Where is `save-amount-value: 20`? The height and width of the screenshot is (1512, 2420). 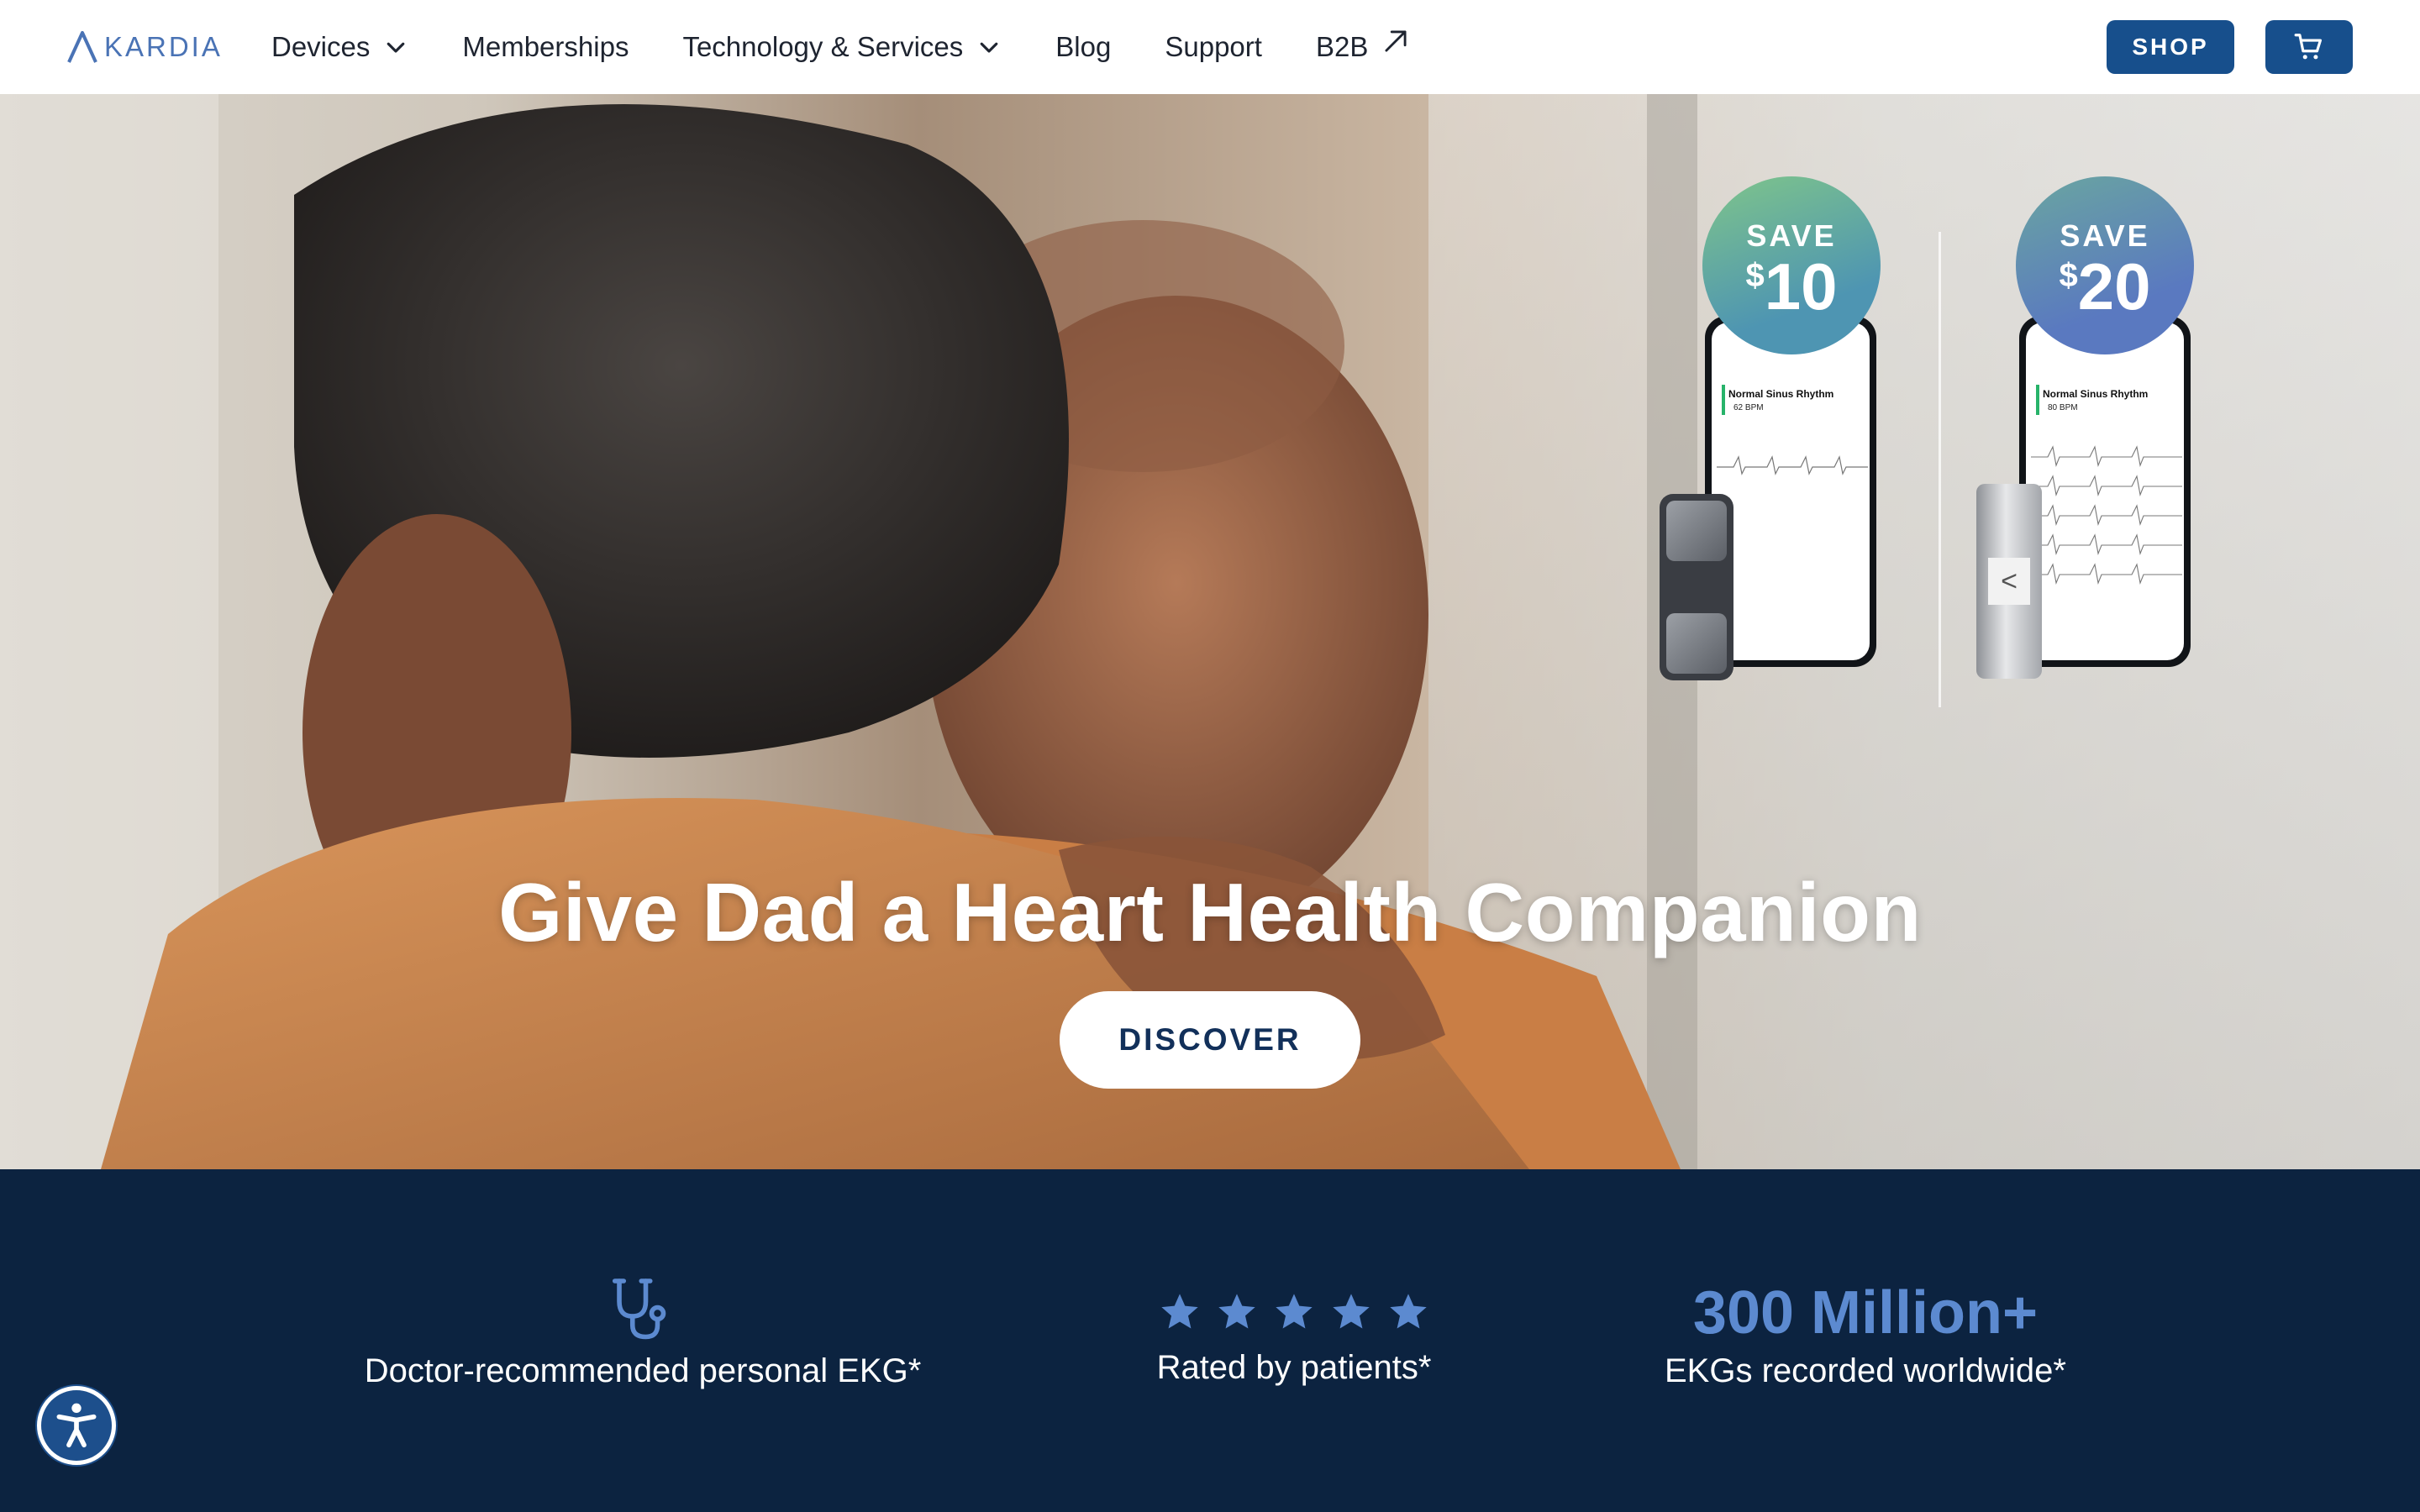
save-amount-value: 20 is located at coordinates (2114, 286).